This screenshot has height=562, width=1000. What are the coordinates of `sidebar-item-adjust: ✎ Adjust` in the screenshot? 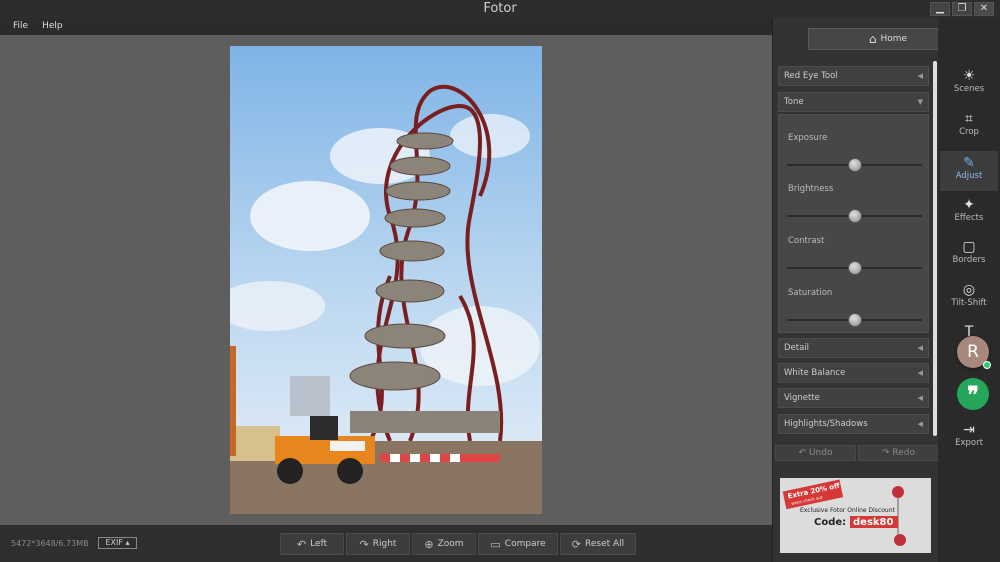 It's located at (969, 171).